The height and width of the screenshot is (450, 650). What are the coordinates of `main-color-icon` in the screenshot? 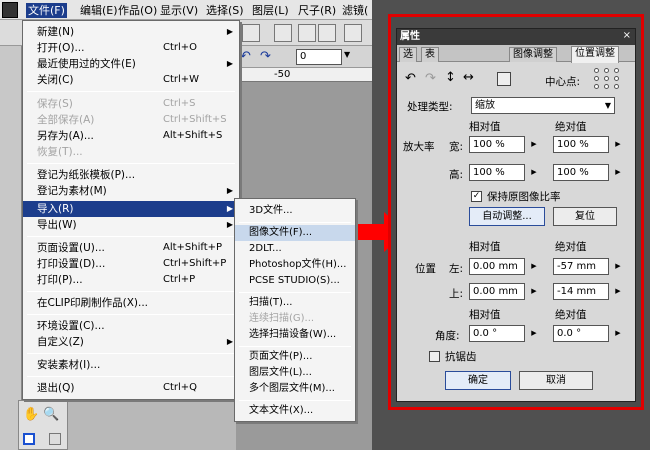 It's located at (29, 439).